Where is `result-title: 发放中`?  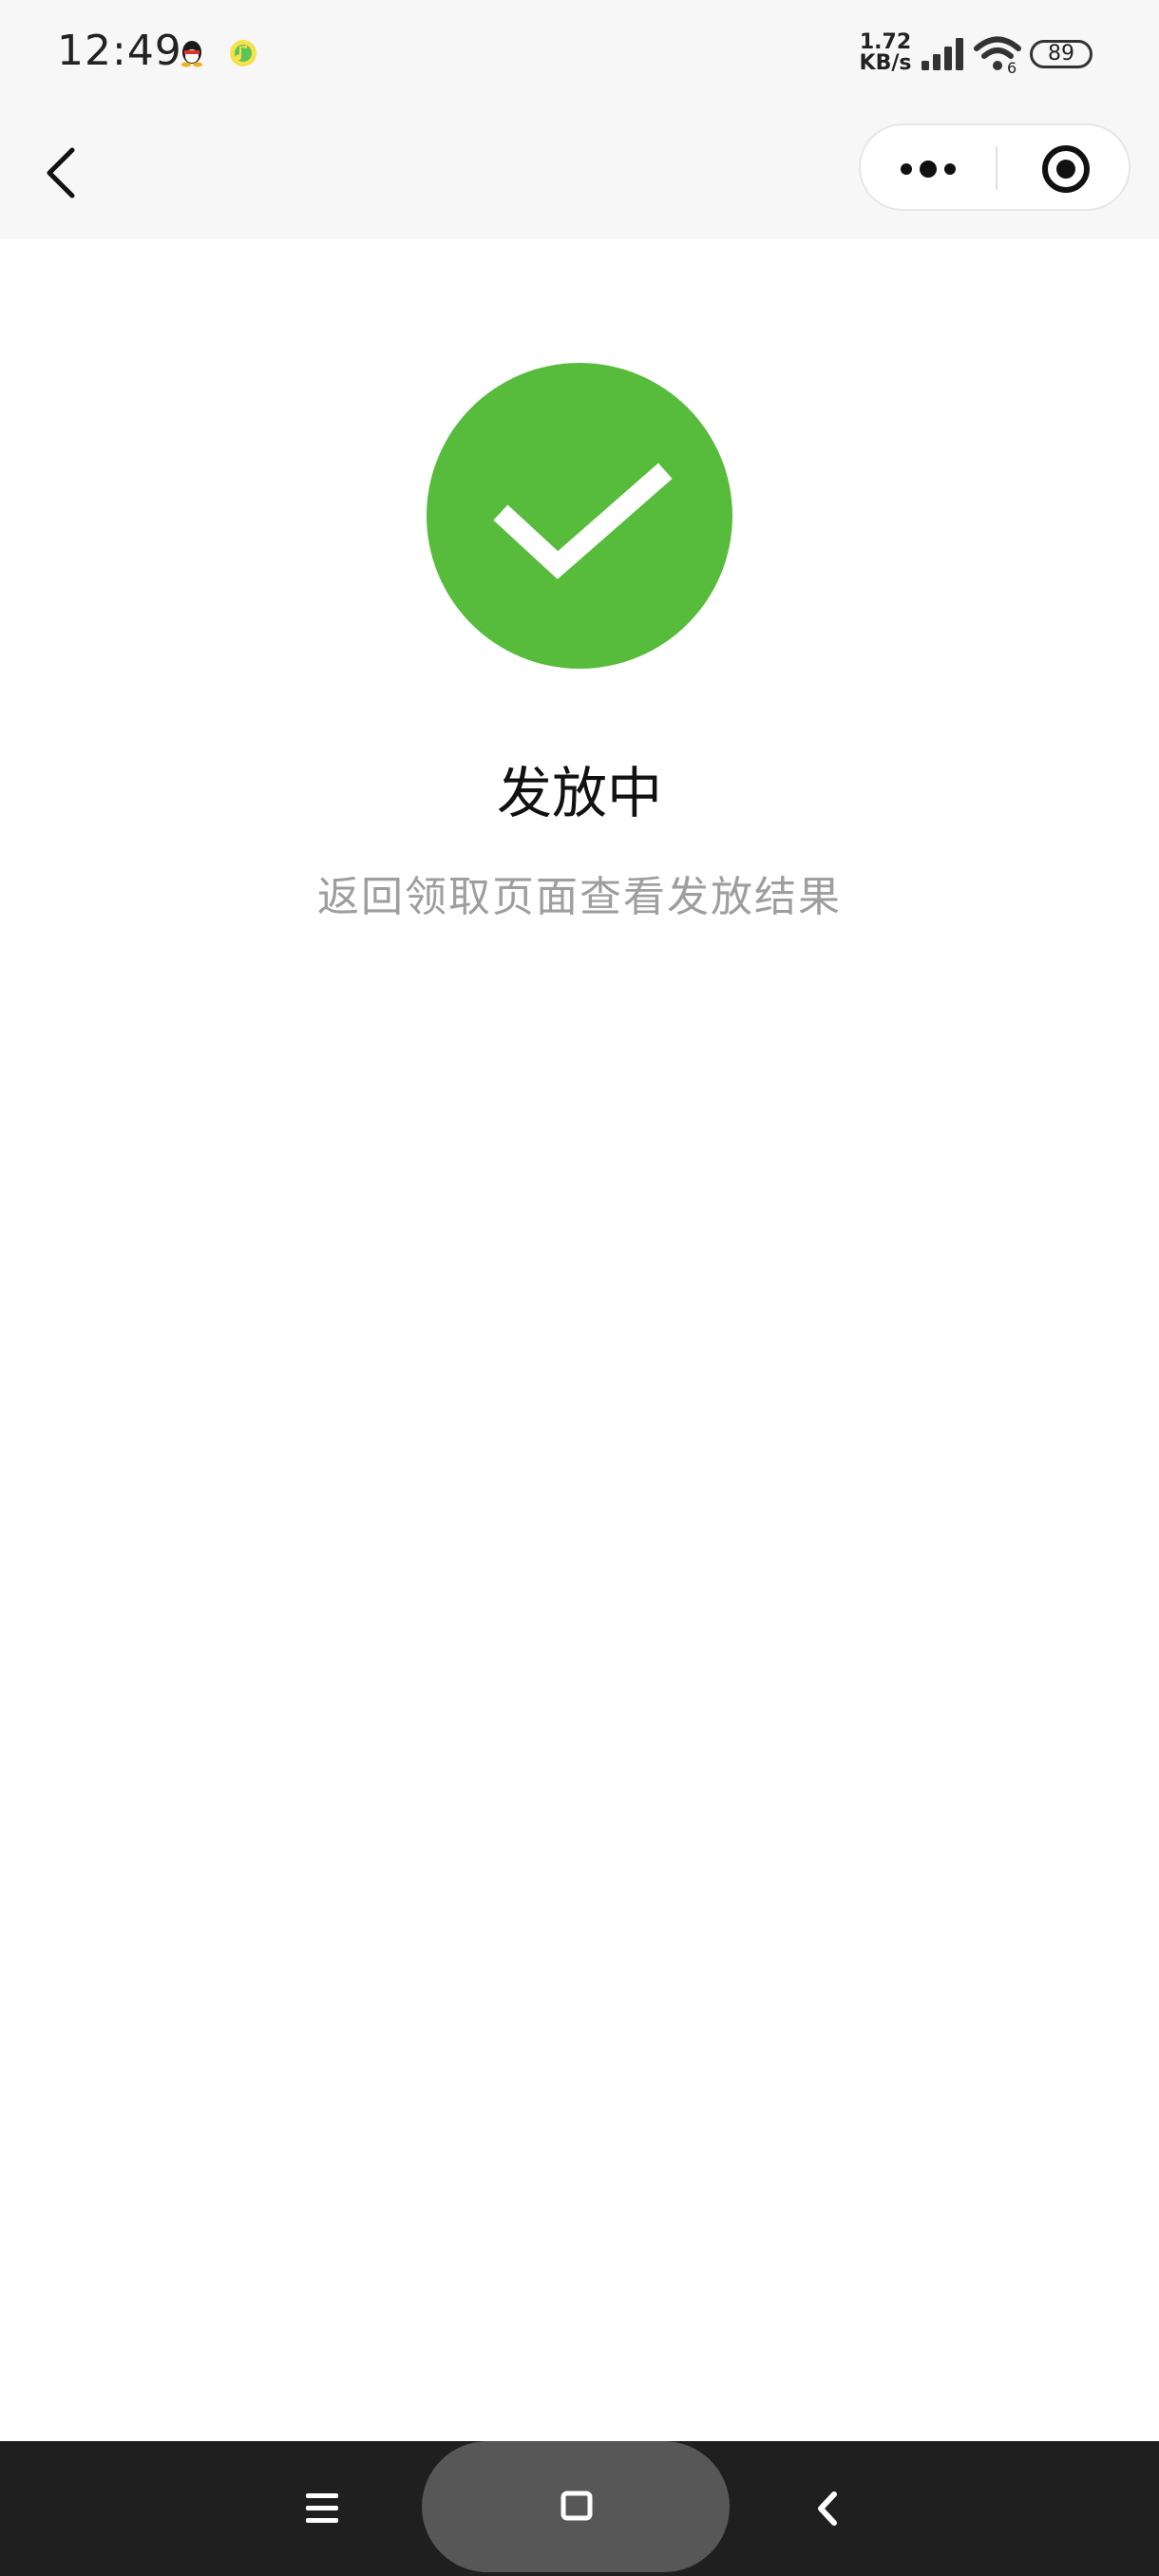 result-title: 发放中 is located at coordinates (579, 793).